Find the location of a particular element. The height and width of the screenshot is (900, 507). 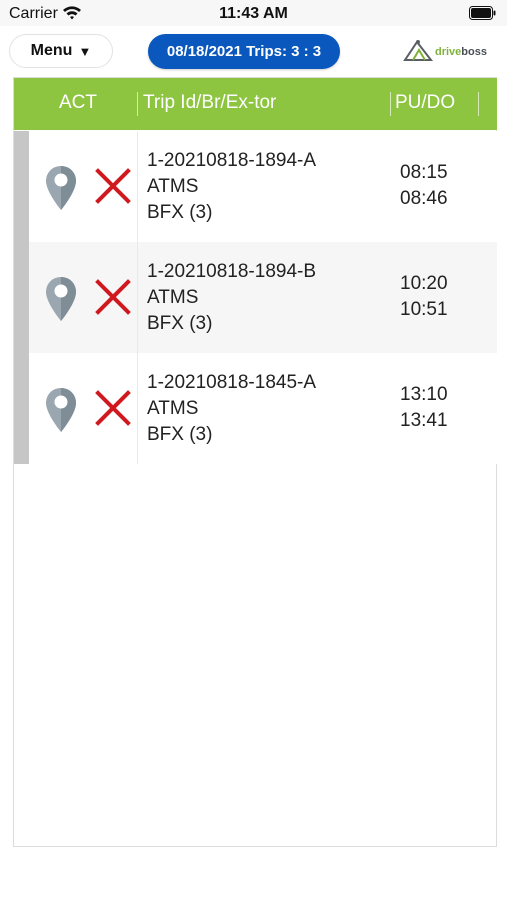

top-bar: Menu ▼ 08/18/2021 Trips: 3 : 3 driveboss is located at coordinates (253, 51).